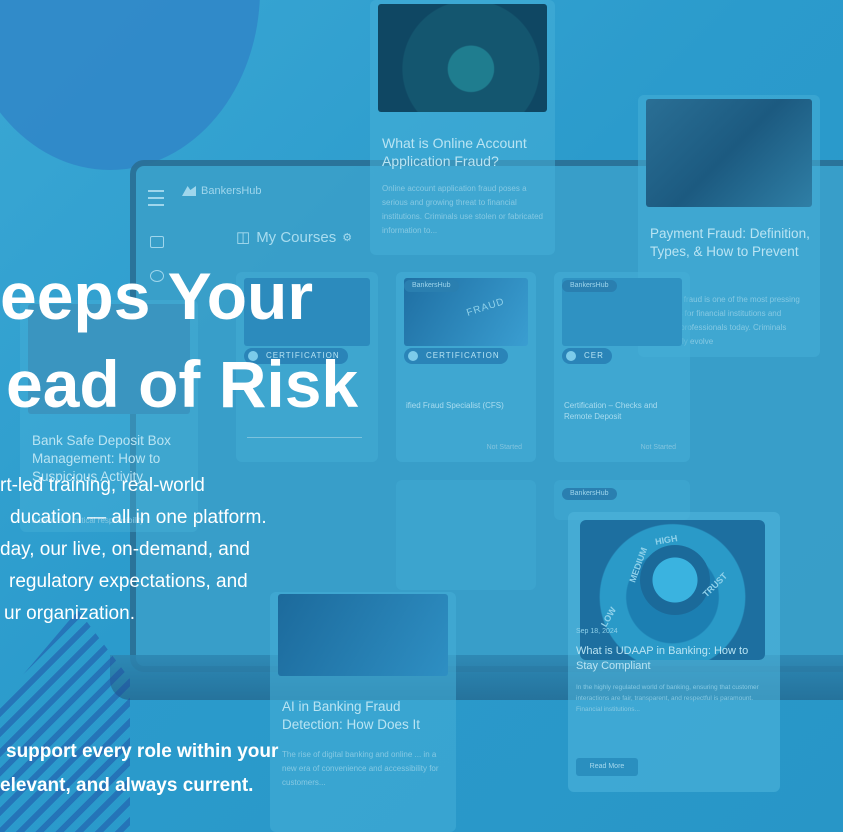 The image size is (843, 832). I want to click on certification-badge: CERTIFICATION, so click(456, 356).